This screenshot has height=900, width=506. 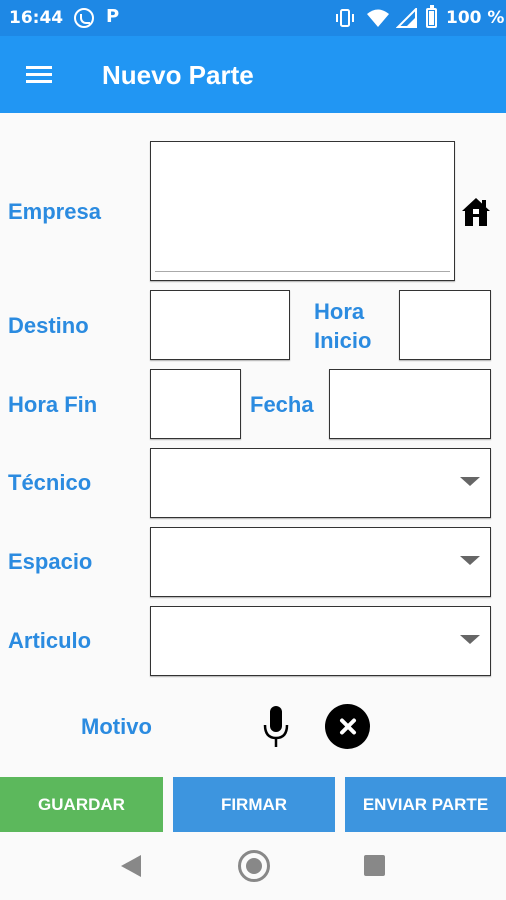 I want to click on empresa-label: Empresa, so click(x=54, y=211).